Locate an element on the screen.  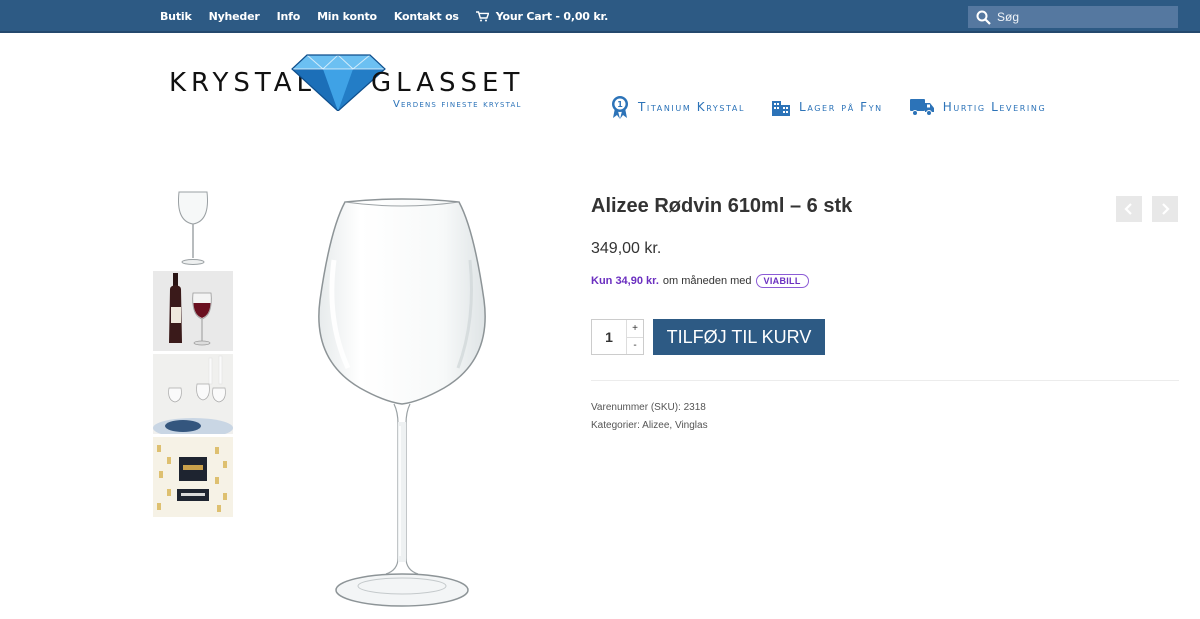
categories-label: Kategorier: is located at coordinates (615, 425).